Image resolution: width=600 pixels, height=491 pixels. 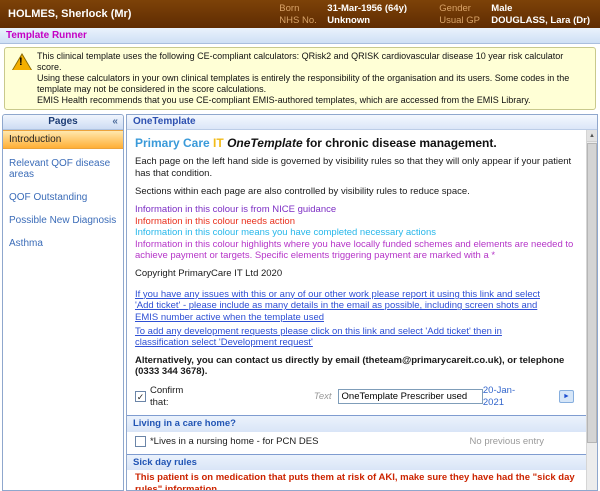 I want to click on usual-gp-value: DOUGLASS, Lara (Dr), so click(x=540, y=20).